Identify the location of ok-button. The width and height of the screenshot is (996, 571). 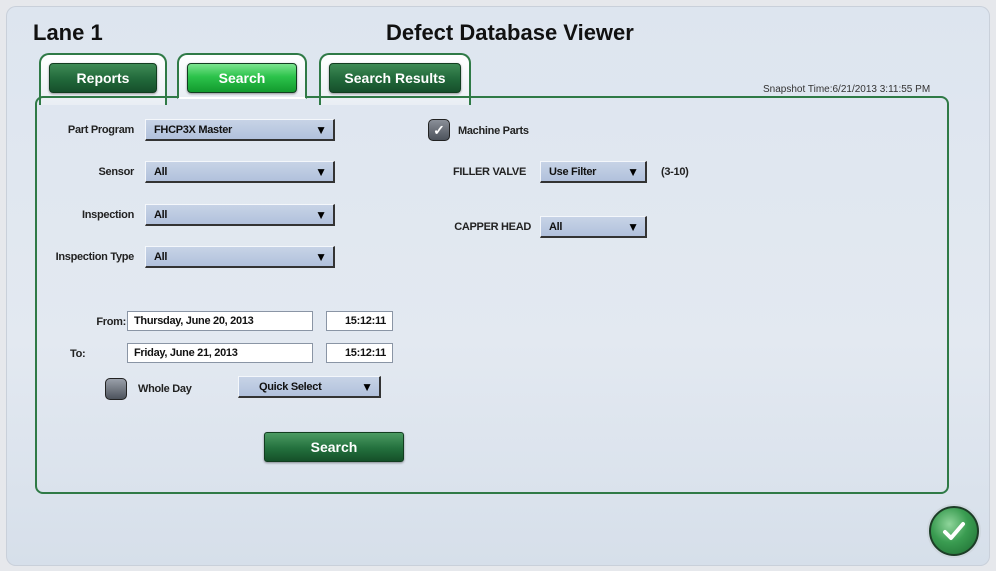
(954, 531).